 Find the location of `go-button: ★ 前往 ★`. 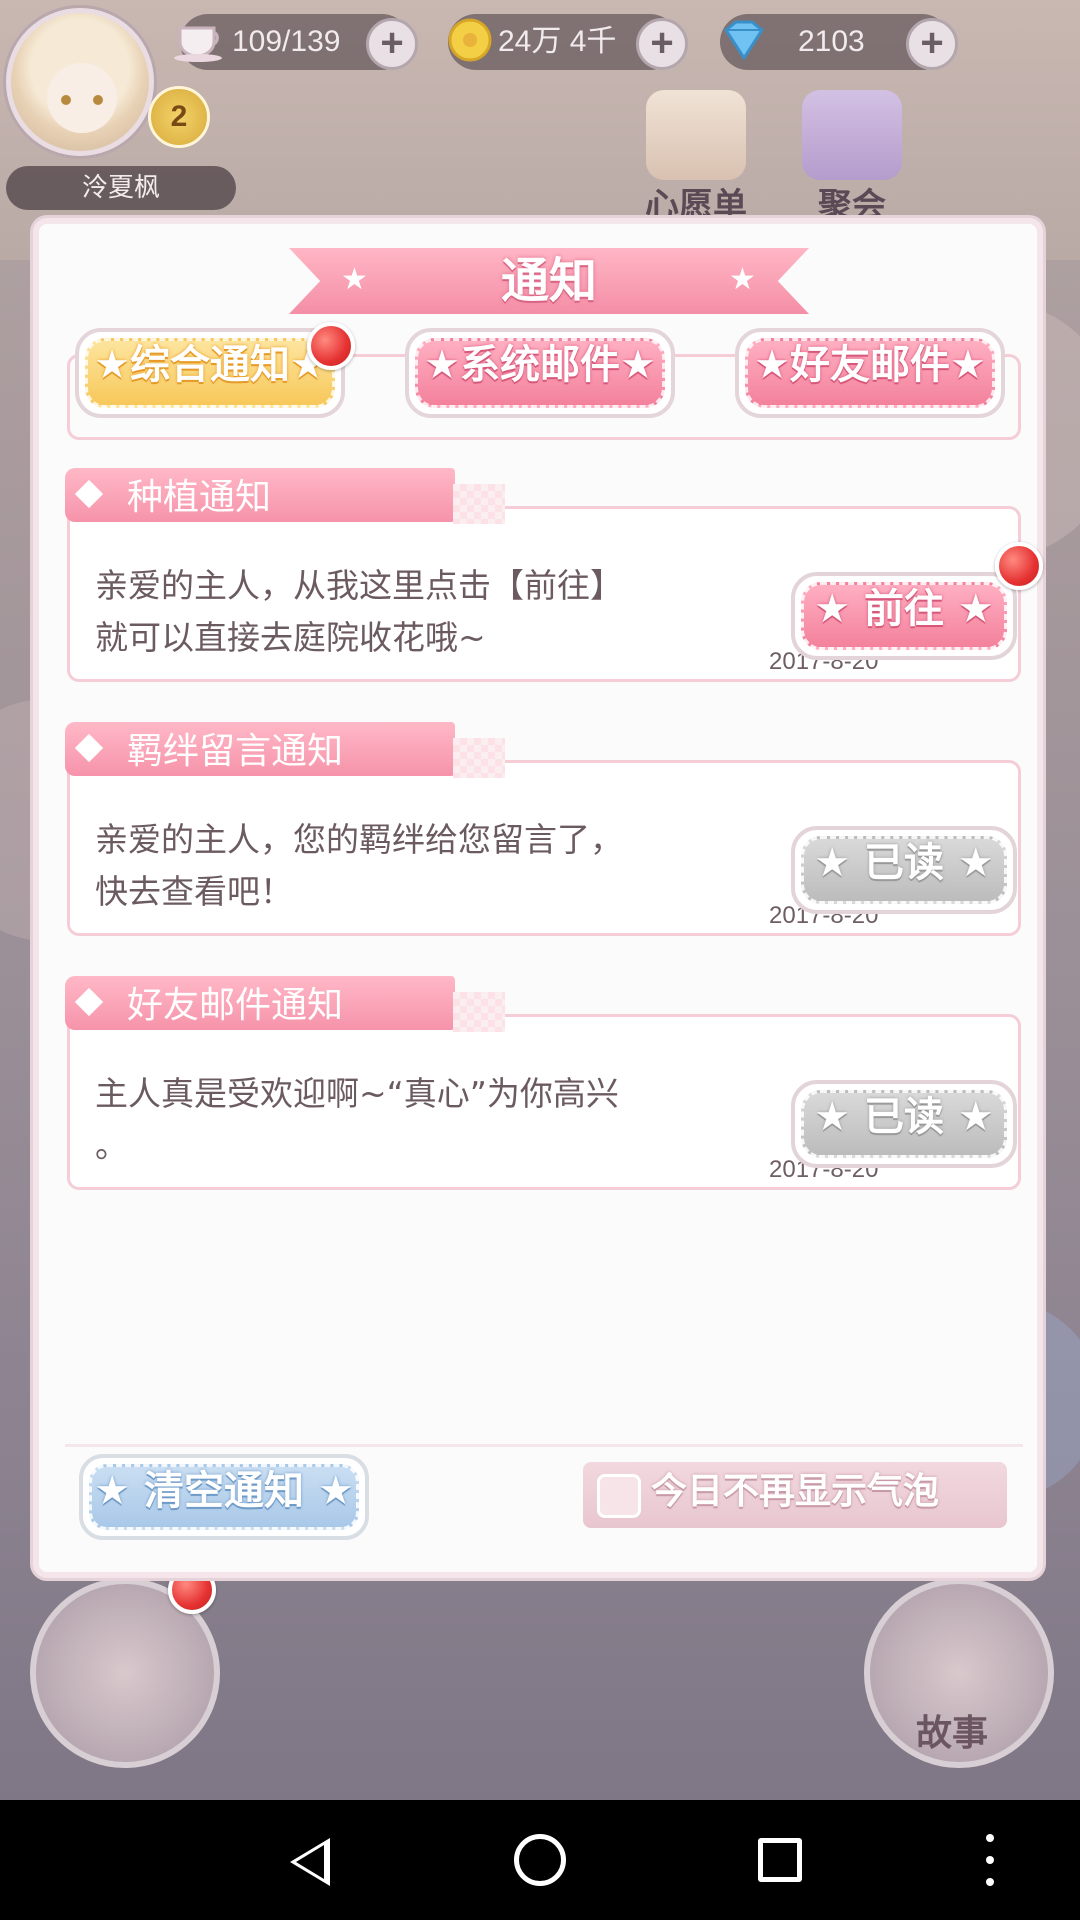

go-button: ★ 前往 ★ is located at coordinates (904, 616).